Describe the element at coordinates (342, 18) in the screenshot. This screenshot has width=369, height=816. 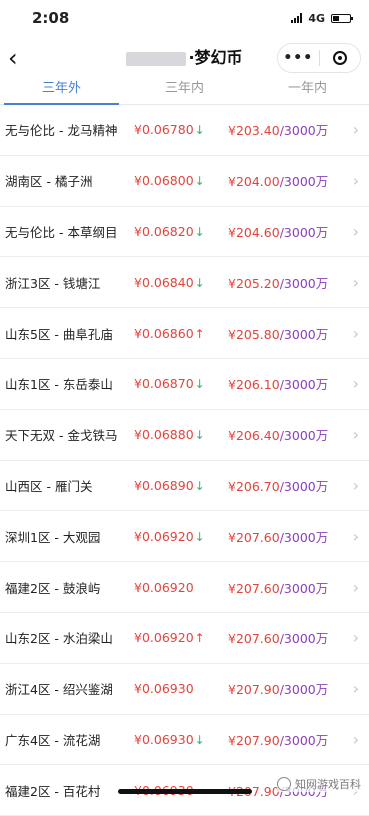
I see `battery-icon` at that location.